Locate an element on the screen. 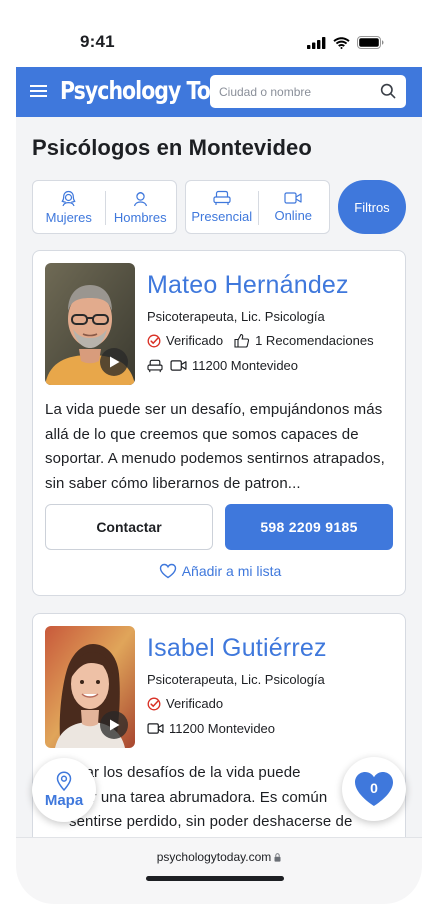 Image resolution: width=438 pixels, height=904 pixels. therapist-badges: Verificado is located at coordinates (185, 703).